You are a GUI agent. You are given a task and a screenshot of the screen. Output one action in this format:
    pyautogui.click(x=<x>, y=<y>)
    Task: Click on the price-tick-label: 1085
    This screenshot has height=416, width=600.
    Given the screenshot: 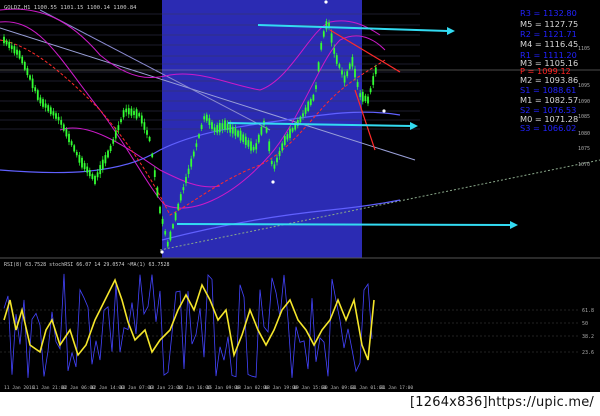 What is the action you would take?
    pyautogui.click(x=584, y=117)
    